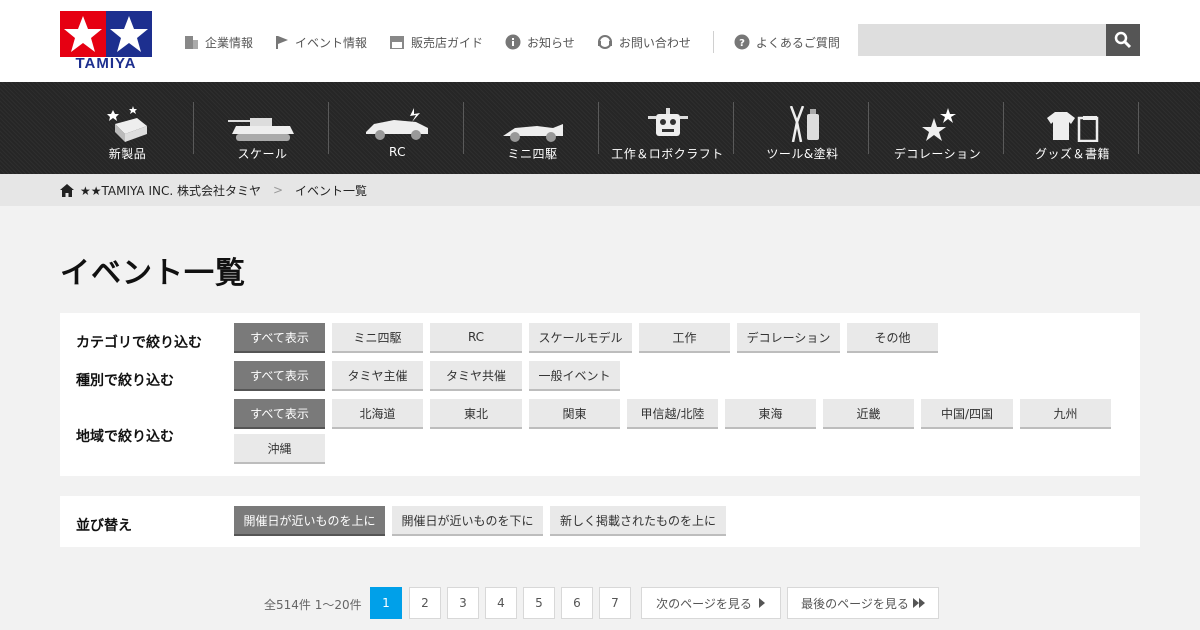  What do you see at coordinates (855, 603) in the screenshot?
I see `last-page-label: 最後のページを見る` at bounding box center [855, 603].